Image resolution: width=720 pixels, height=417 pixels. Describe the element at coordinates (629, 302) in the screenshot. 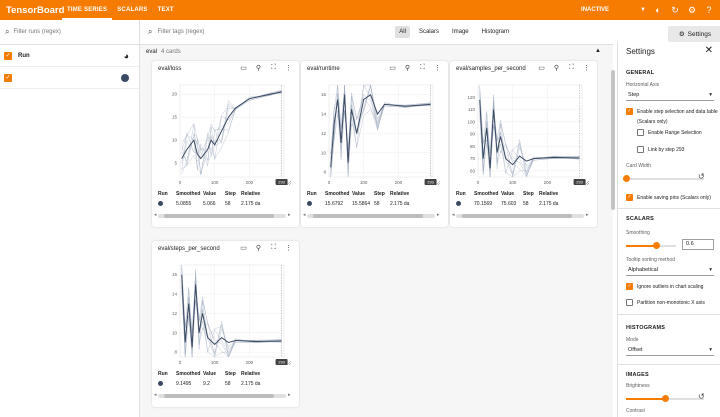

I see `partition-checkbox` at that location.